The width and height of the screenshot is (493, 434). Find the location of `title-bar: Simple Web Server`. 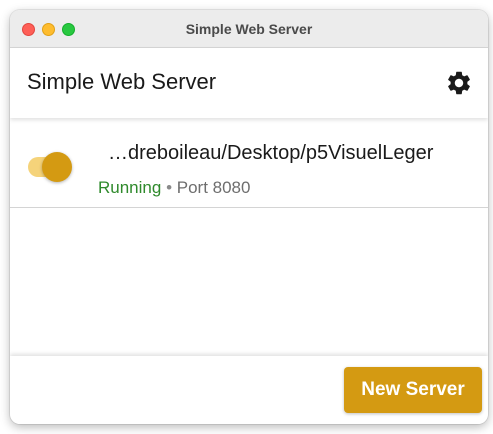

title-bar: Simple Web Server is located at coordinates (249, 29).